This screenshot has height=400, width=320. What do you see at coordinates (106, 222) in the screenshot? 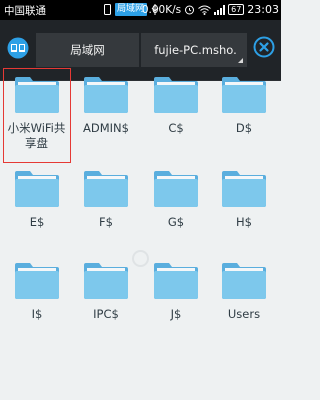
I see `folder-label: F$` at bounding box center [106, 222].